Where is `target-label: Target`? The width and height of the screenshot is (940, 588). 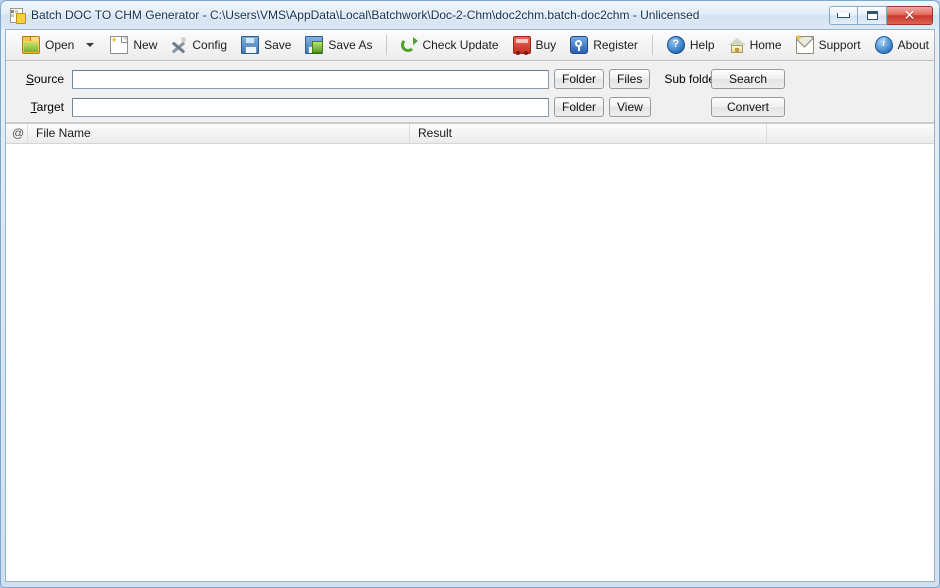
target-label: Target is located at coordinates (47, 107).